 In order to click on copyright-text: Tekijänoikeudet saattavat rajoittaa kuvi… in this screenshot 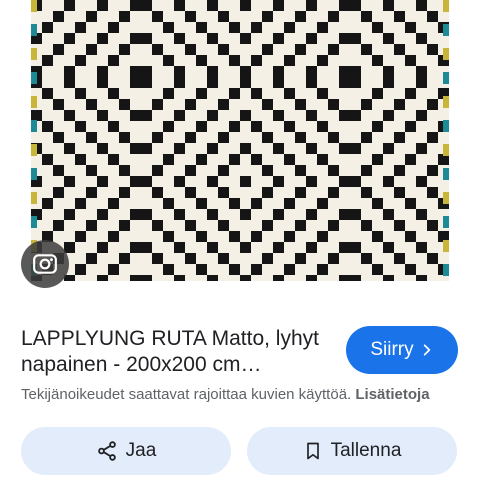, I will do `click(188, 394)`.